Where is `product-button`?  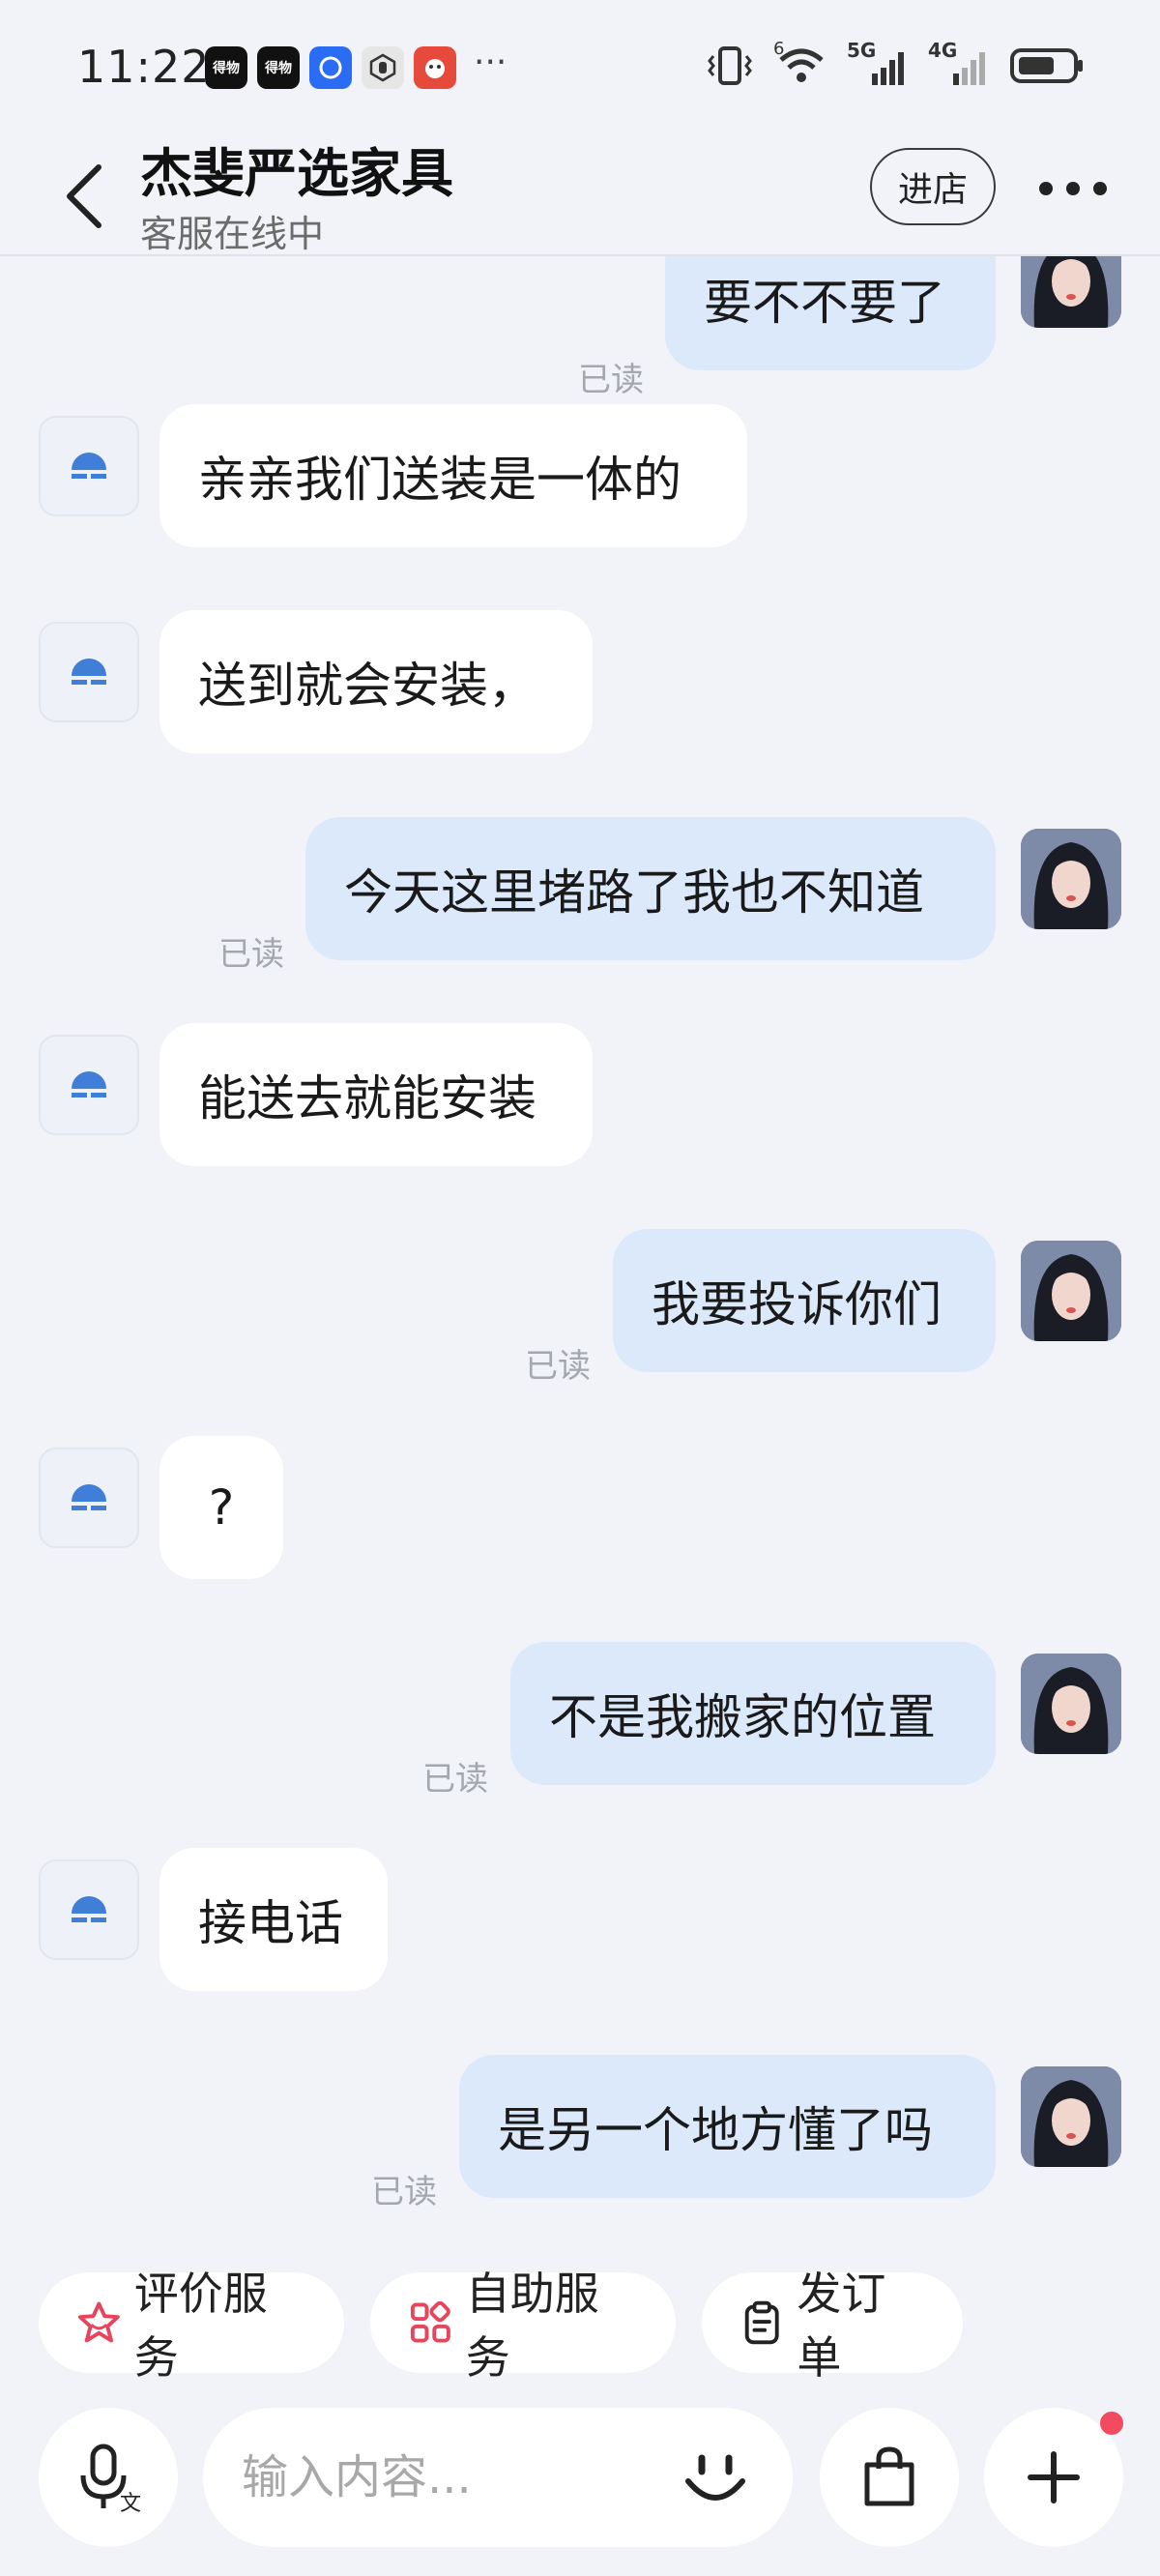
product-button is located at coordinates (889, 2477).